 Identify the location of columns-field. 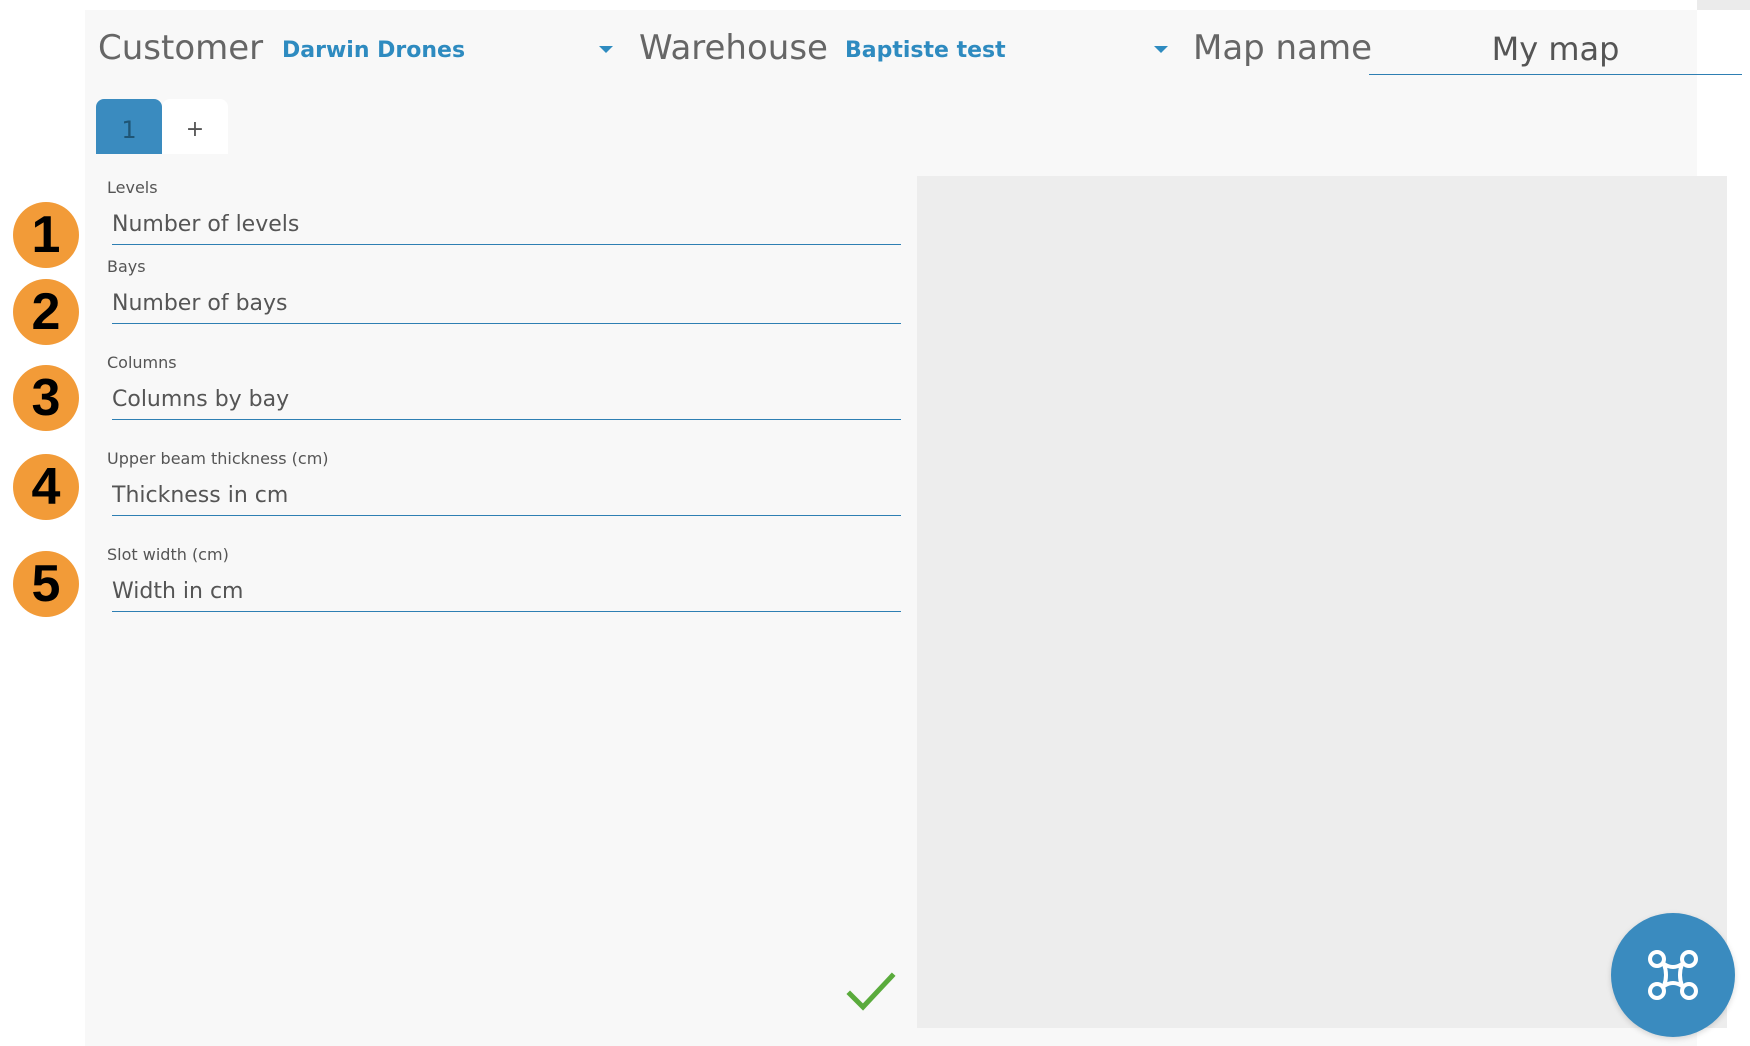
(506, 399).